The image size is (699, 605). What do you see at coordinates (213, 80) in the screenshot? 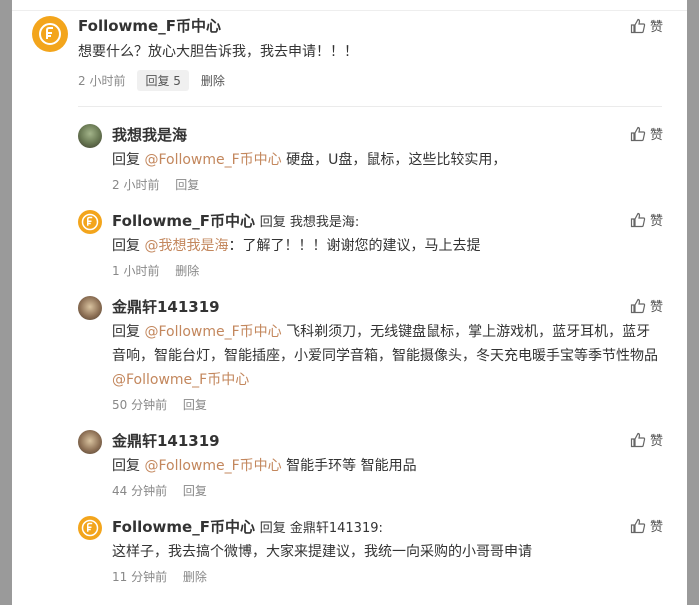
I see `delete-button: 删除` at bounding box center [213, 80].